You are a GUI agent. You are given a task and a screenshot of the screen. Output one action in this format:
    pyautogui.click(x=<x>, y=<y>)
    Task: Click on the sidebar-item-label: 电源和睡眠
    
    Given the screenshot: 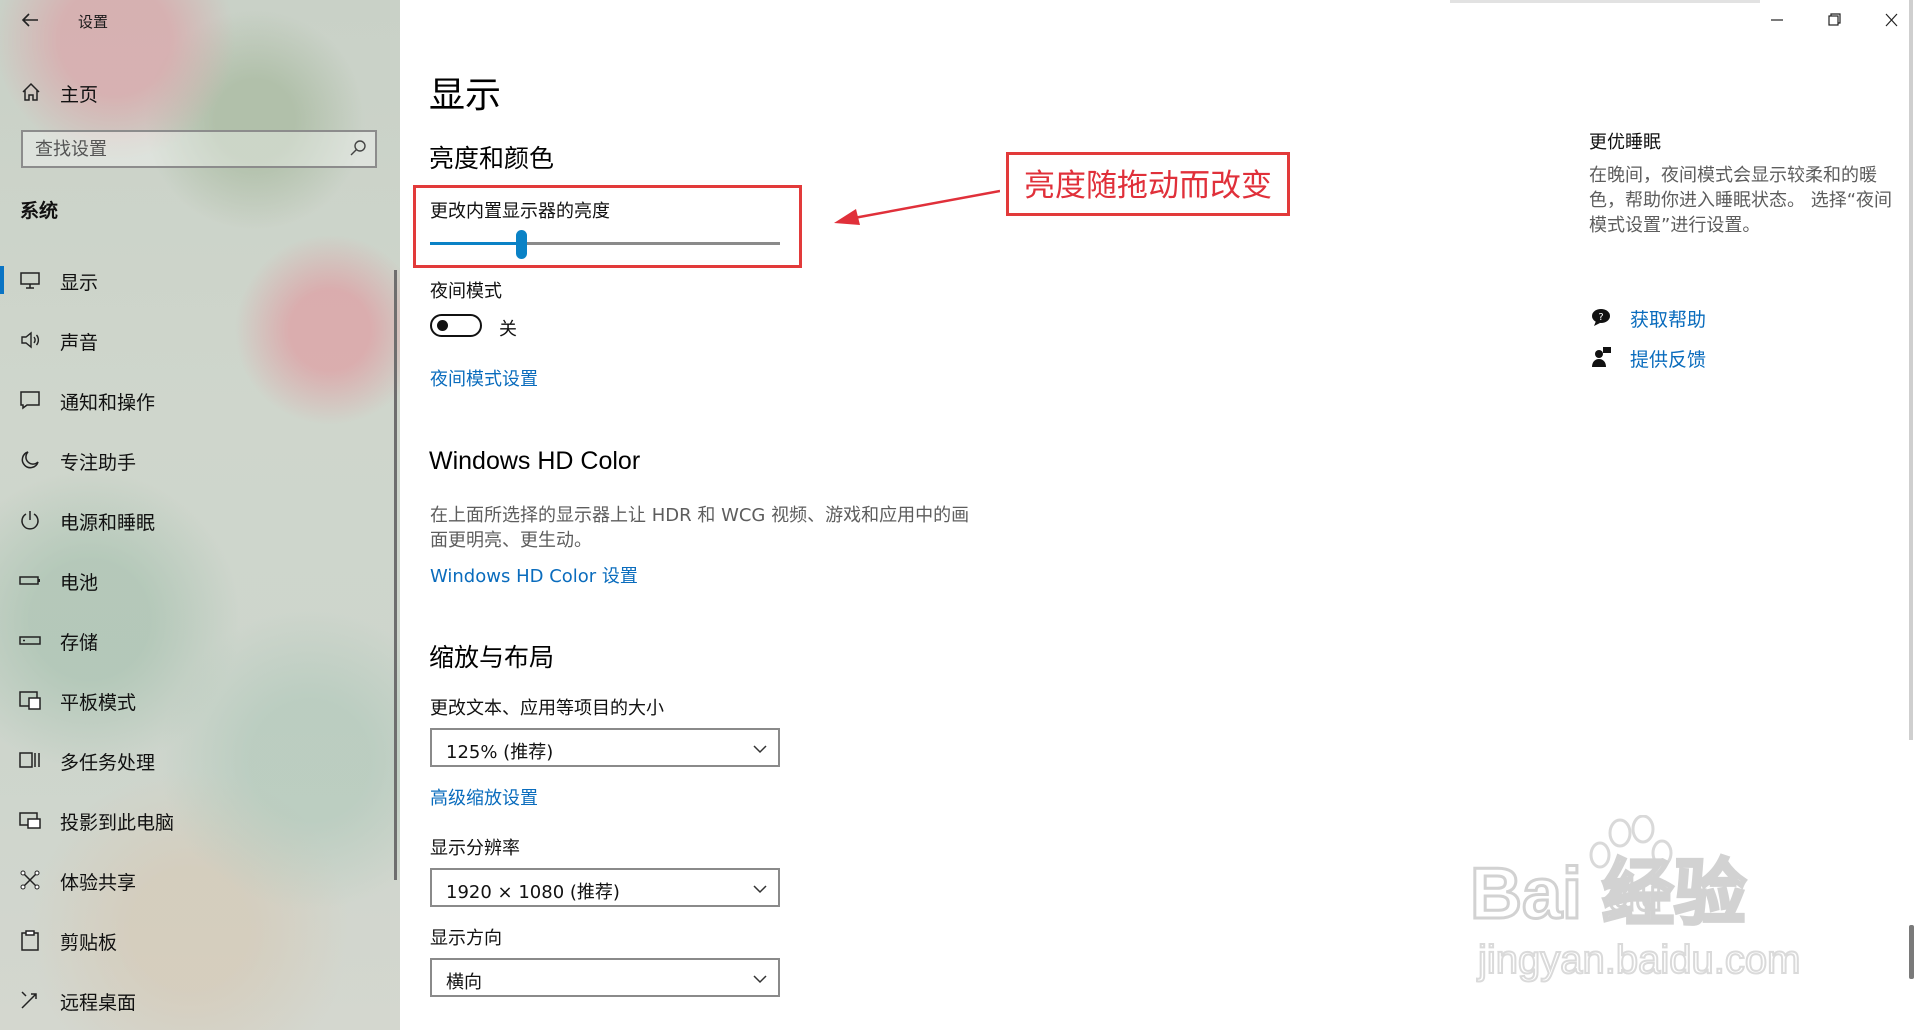 What is the action you would take?
    pyautogui.click(x=108, y=523)
    